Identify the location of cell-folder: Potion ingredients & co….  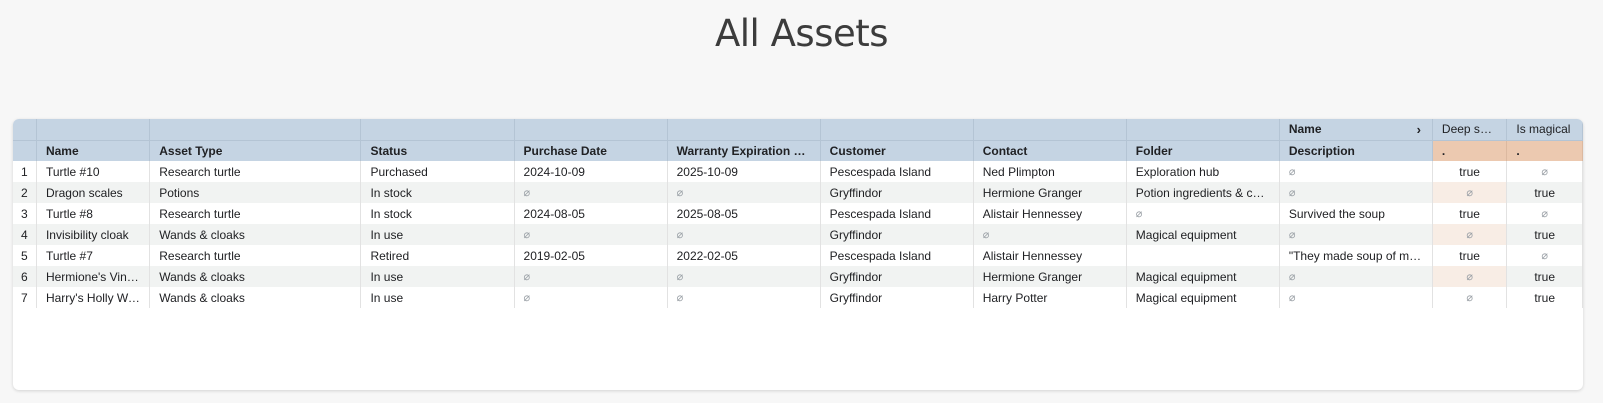
(1203, 192).